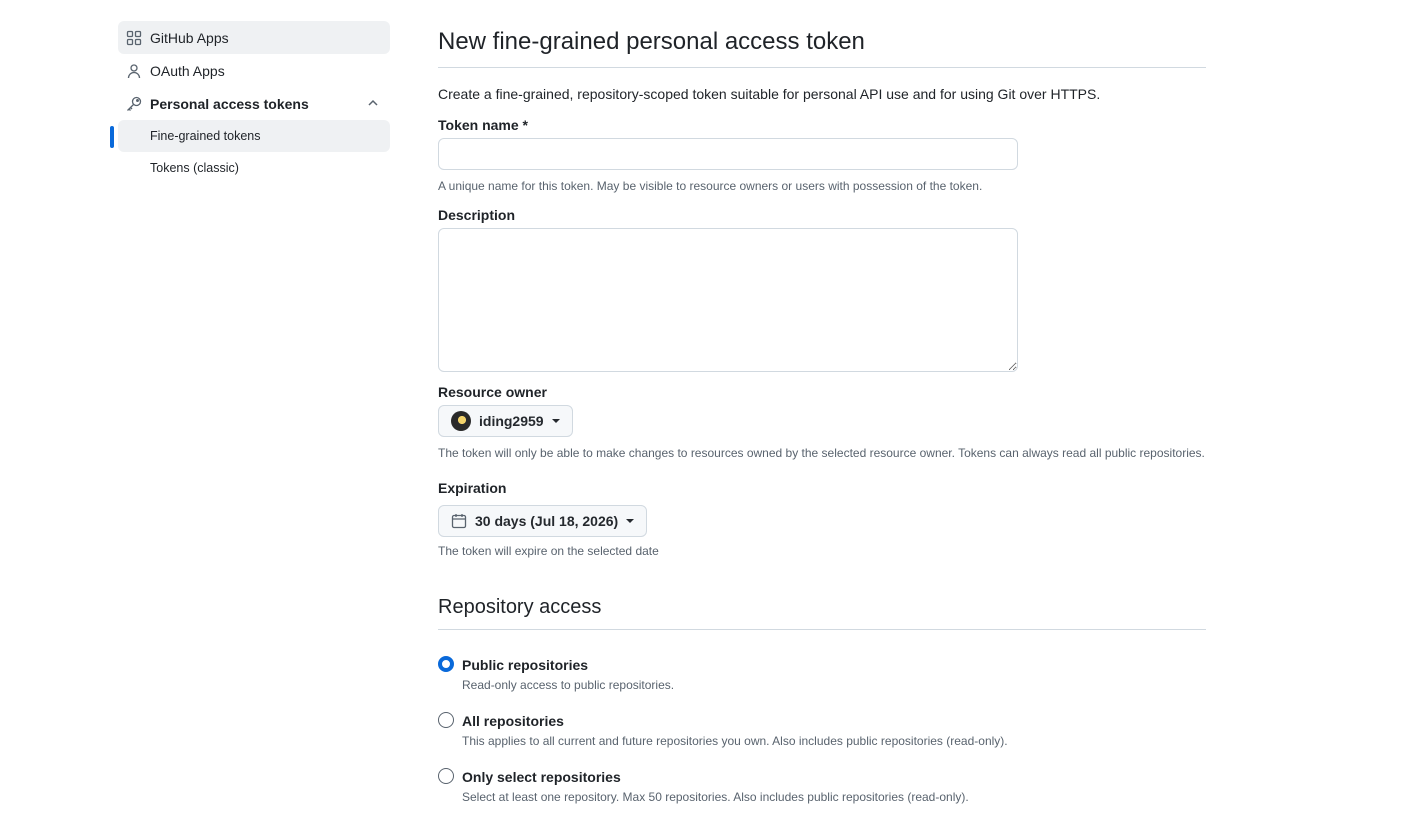  I want to click on radio-note: Read-only access to public repositories., so click(568, 685).